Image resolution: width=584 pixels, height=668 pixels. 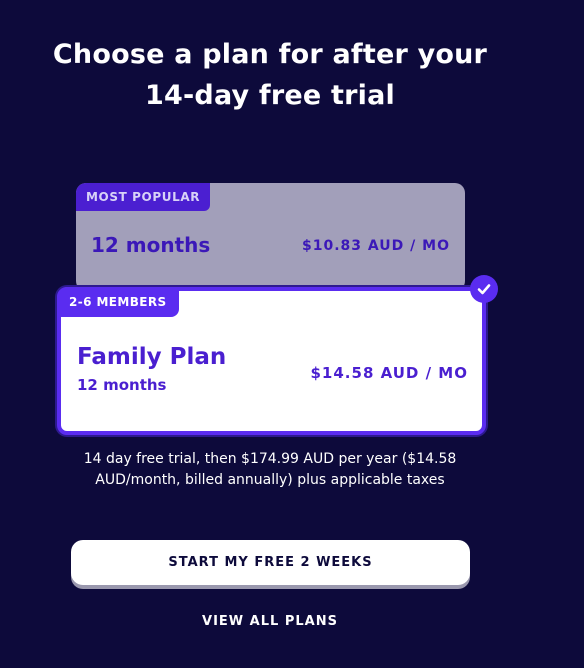 What do you see at coordinates (270, 54) in the screenshot?
I see `page-title-line-1: Choose a plan for after your` at bounding box center [270, 54].